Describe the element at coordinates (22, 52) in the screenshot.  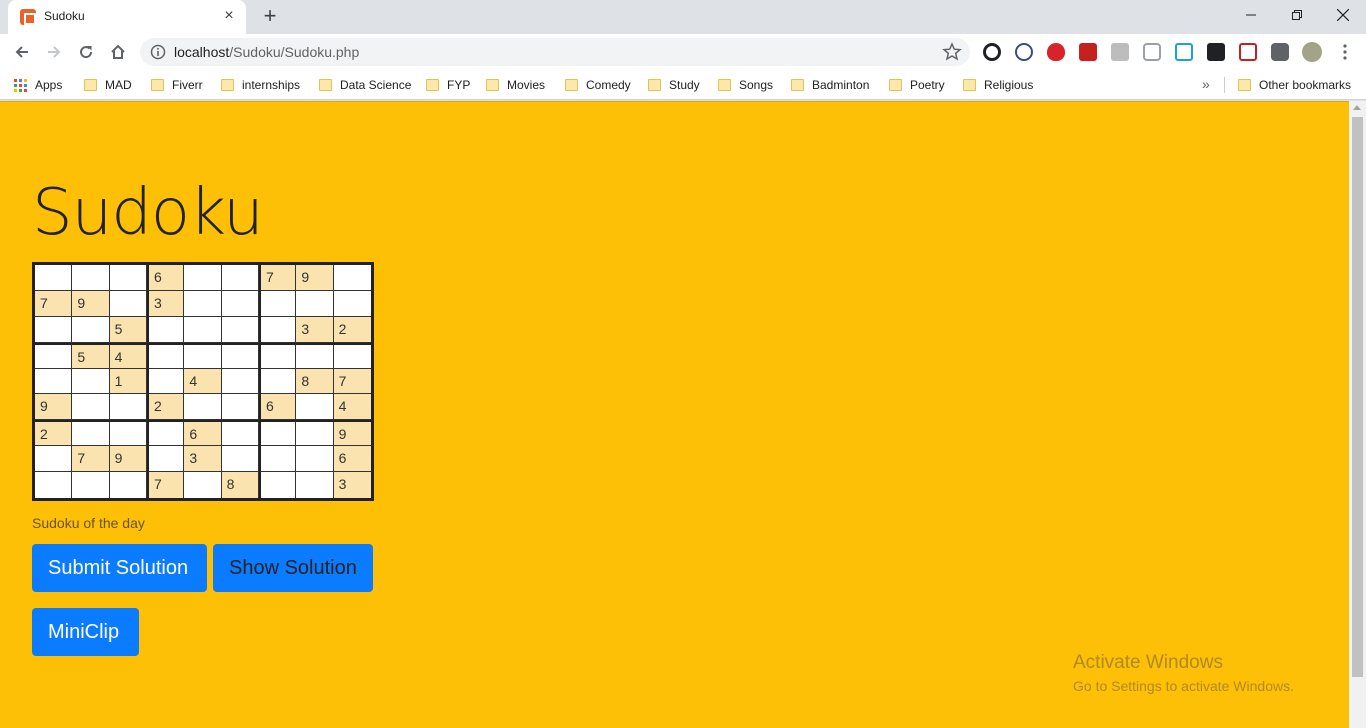
I see `back-button` at that location.